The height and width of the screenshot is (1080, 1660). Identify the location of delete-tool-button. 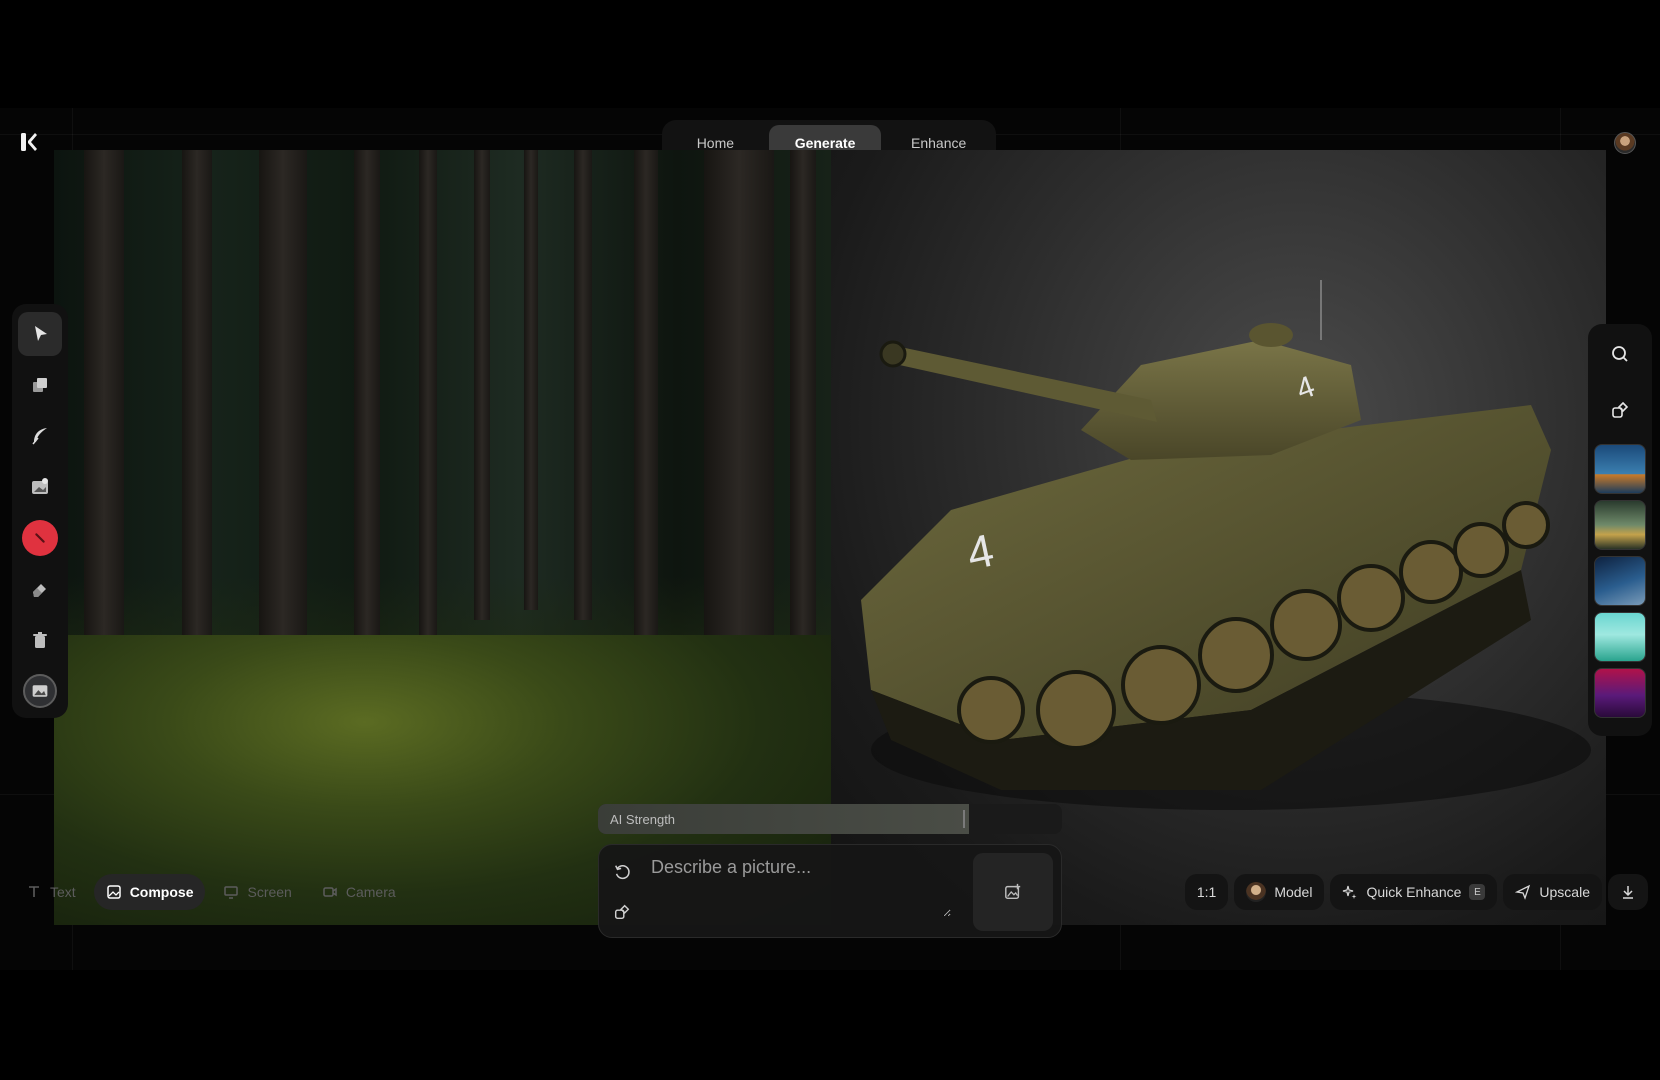
(40, 640).